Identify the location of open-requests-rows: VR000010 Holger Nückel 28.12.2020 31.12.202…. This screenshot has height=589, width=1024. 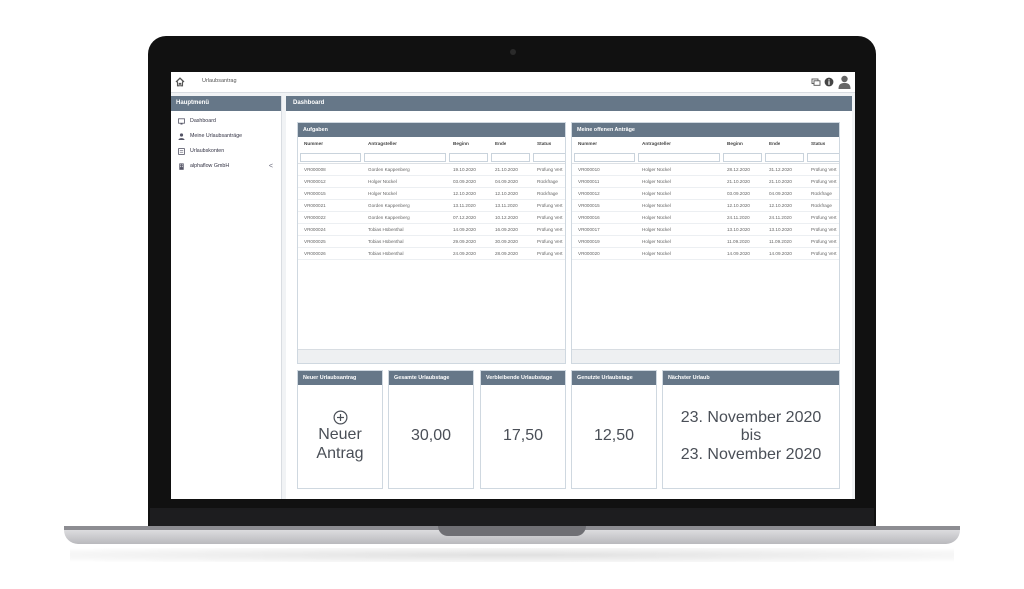
(705, 212).